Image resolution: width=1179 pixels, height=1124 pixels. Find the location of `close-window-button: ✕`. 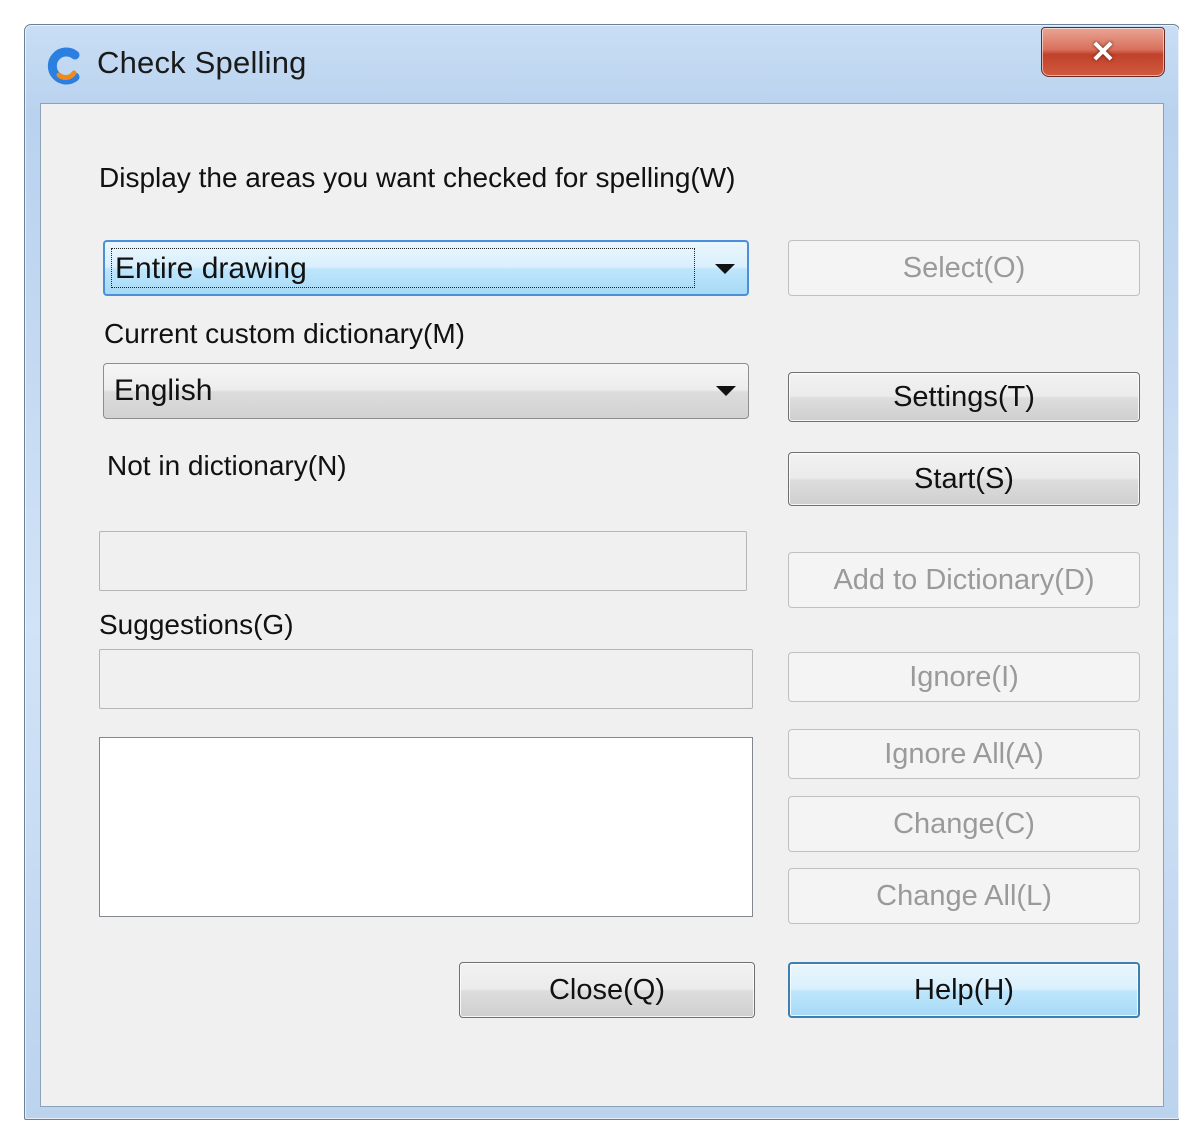

close-window-button: ✕ is located at coordinates (1103, 52).